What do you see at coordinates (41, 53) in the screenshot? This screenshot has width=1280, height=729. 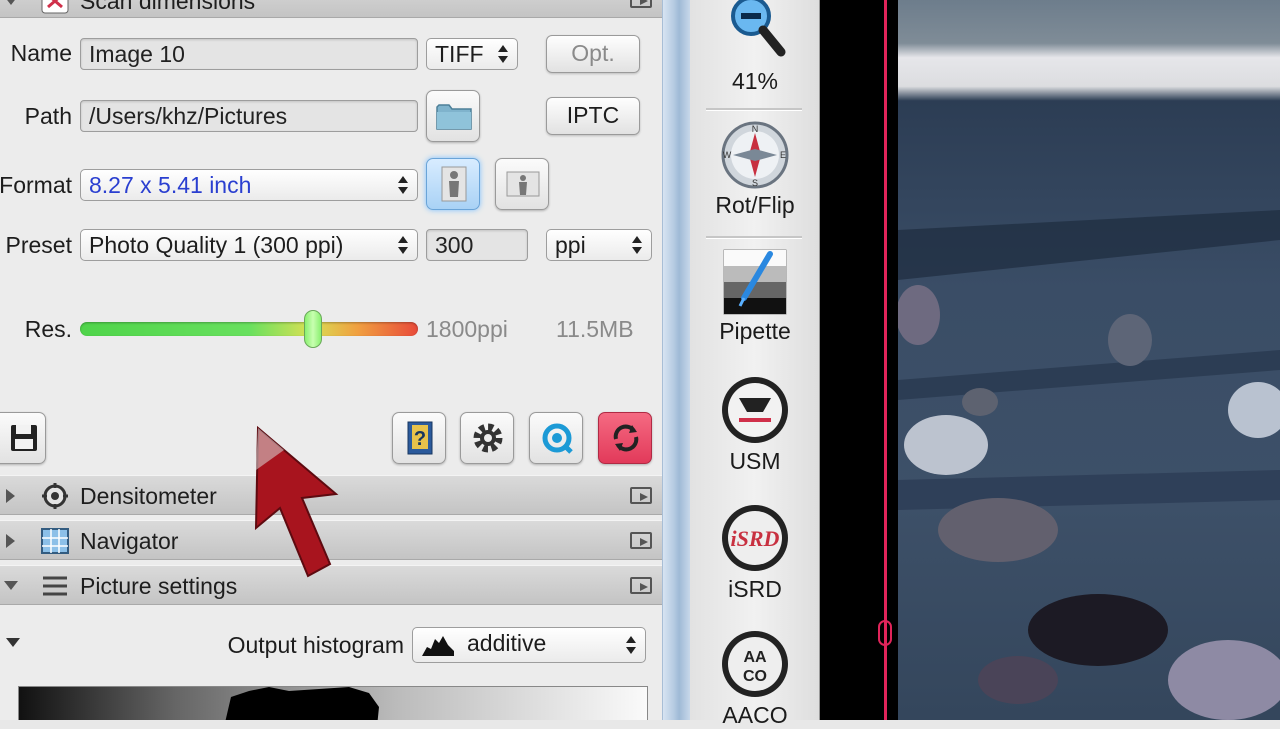 I see `name-label: Name` at bounding box center [41, 53].